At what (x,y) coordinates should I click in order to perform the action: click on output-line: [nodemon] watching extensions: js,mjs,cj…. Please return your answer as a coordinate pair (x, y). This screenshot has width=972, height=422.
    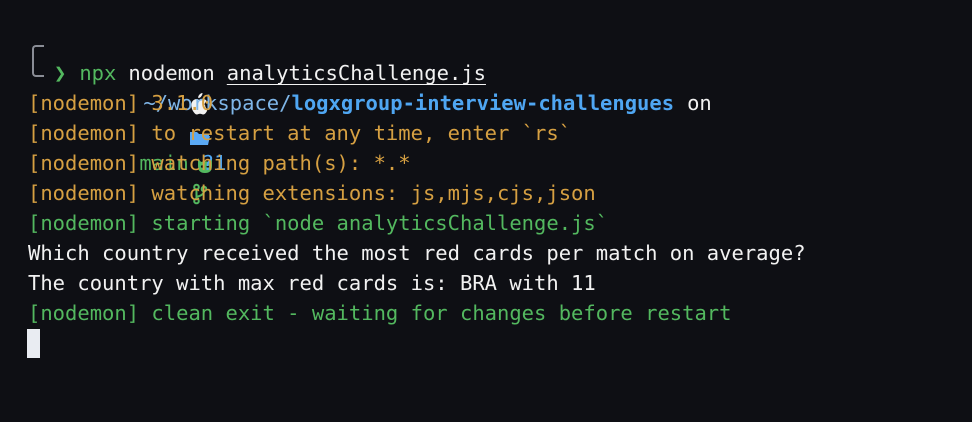
    Looking at the image, I should click on (312, 193).